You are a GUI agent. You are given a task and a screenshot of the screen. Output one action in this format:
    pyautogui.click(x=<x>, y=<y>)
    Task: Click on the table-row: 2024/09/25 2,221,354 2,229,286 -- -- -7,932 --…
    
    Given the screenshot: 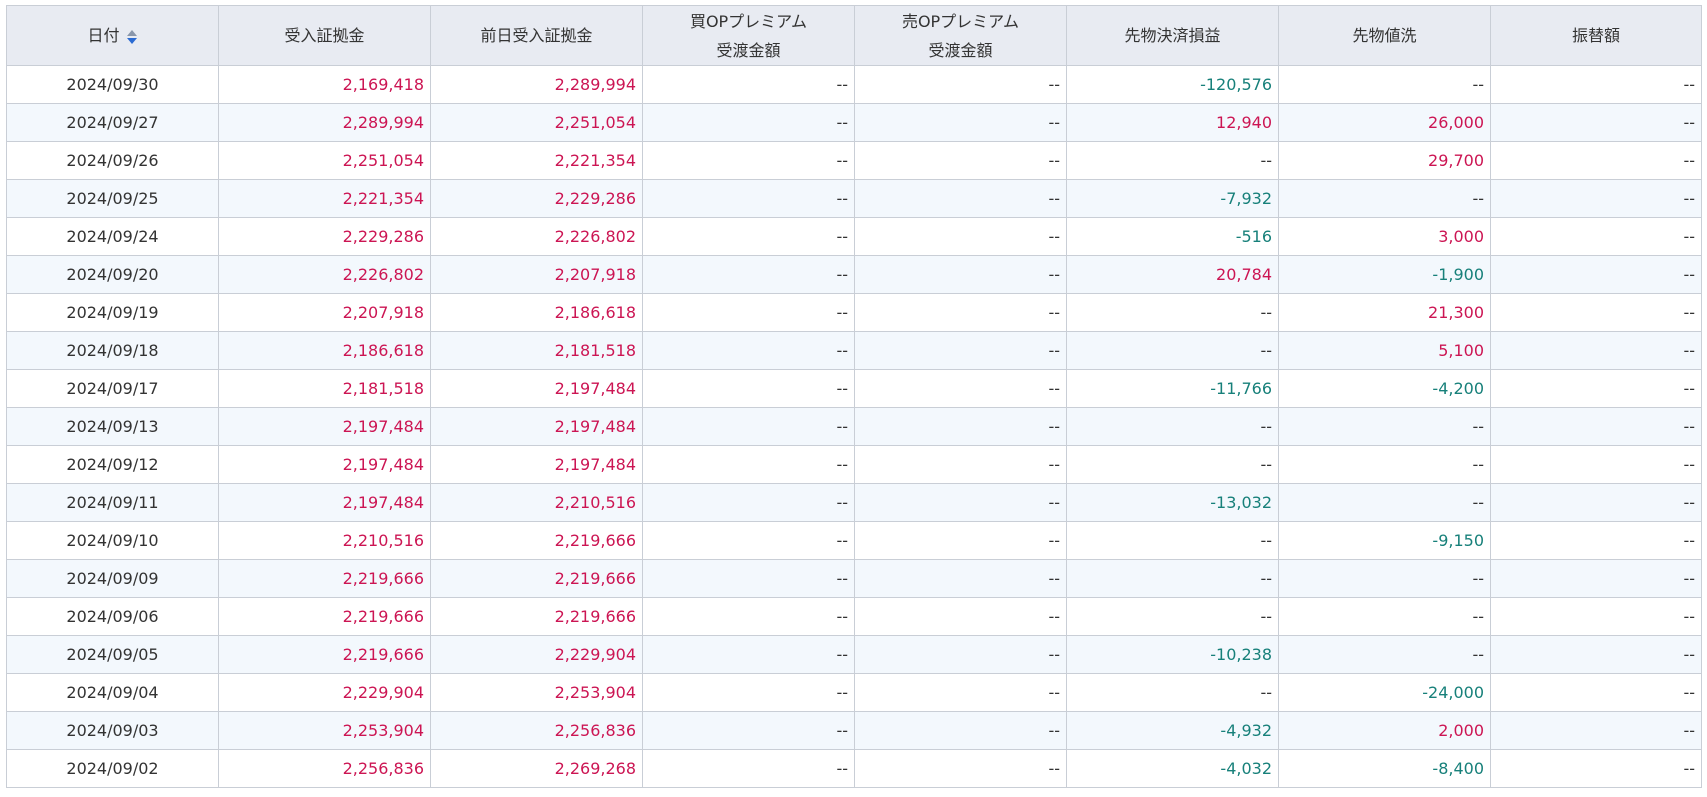 What is the action you would take?
    pyautogui.click(x=854, y=198)
    